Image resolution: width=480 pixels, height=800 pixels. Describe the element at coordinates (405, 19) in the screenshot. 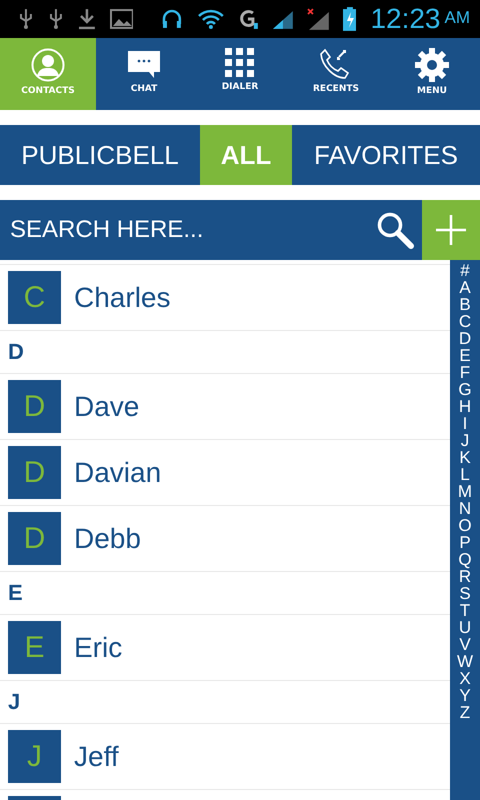

I see `clock-time: 12:23` at that location.